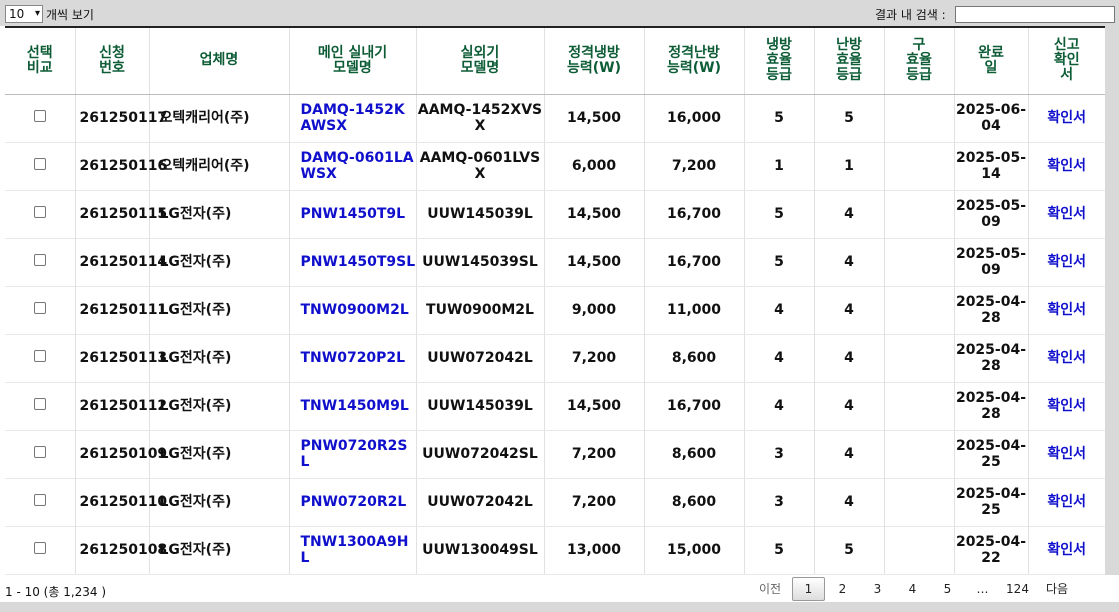 The width and height of the screenshot is (1119, 612). What do you see at coordinates (1057, 588) in the screenshot?
I see `next-page-button: 다음` at bounding box center [1057, 588].